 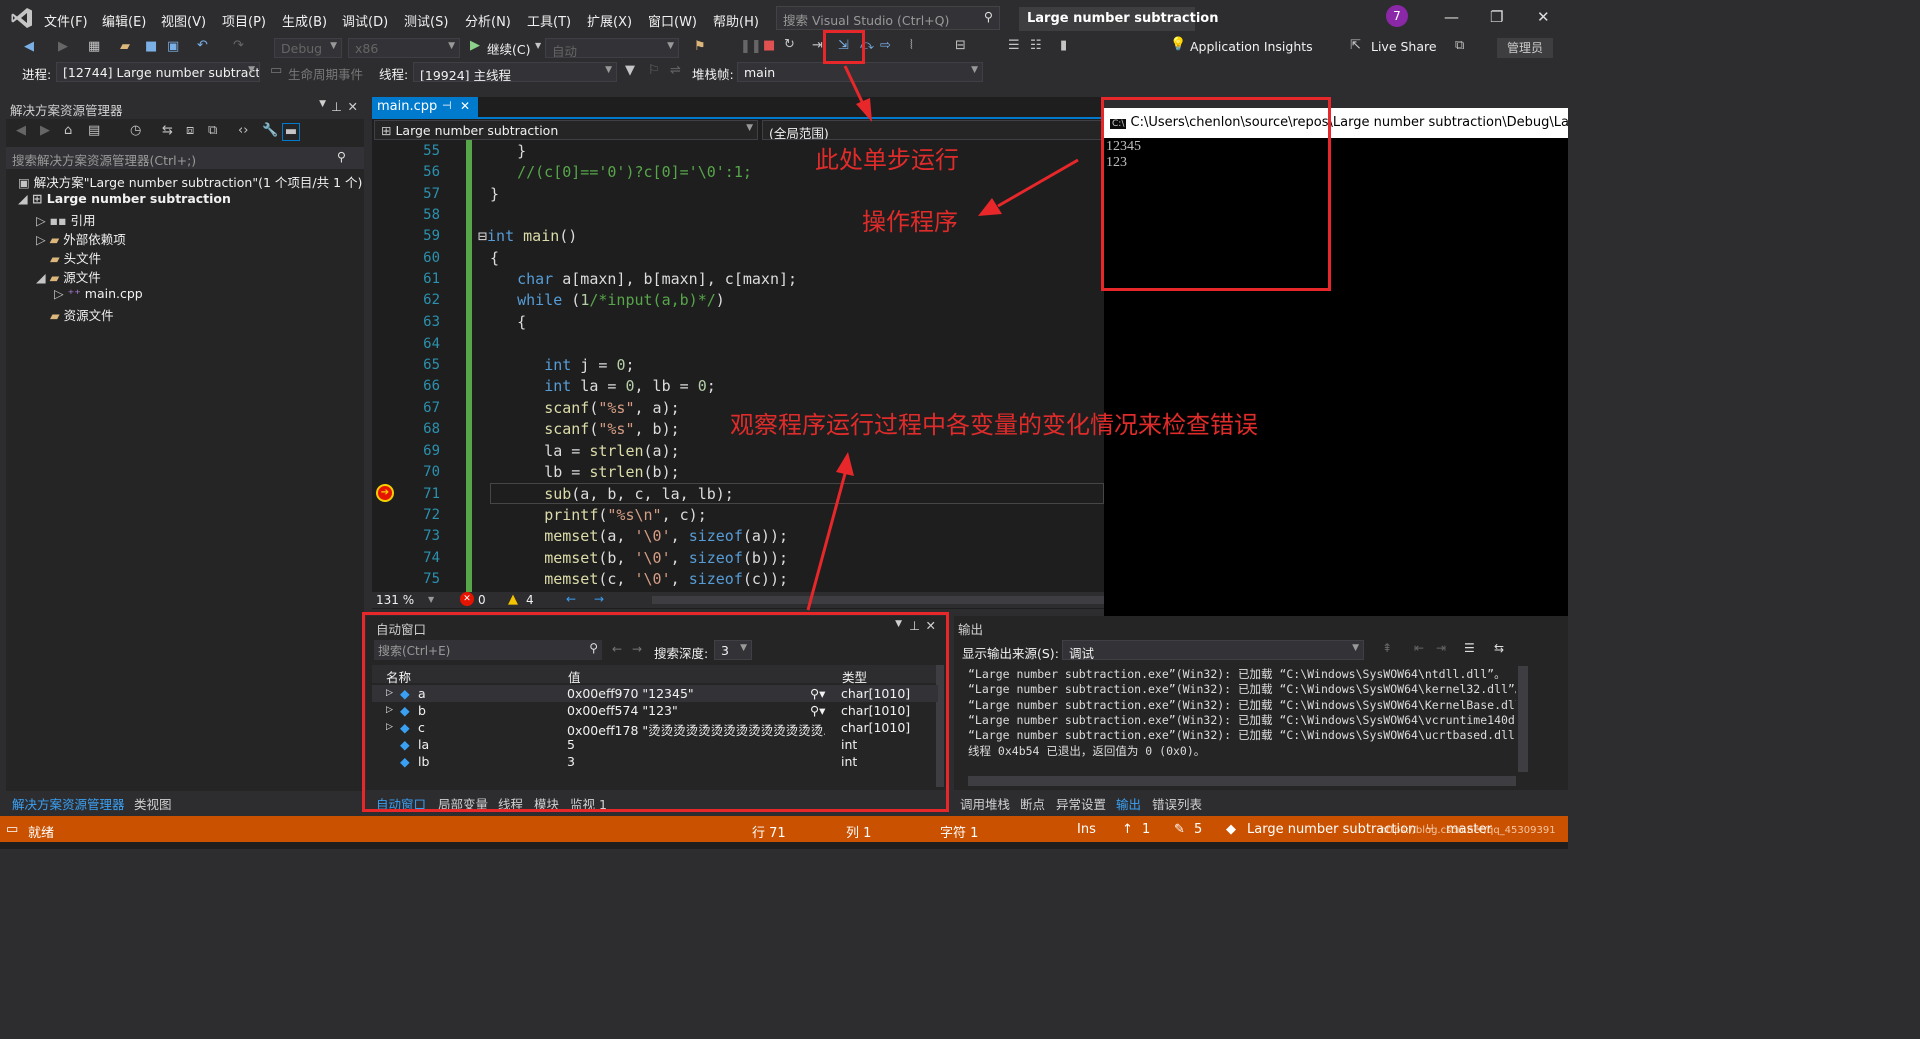 What do you see at coordinates (910, 222) in the screenshot?
I see `annotation-operate: 操作程序` at bounding box center [910, 222].